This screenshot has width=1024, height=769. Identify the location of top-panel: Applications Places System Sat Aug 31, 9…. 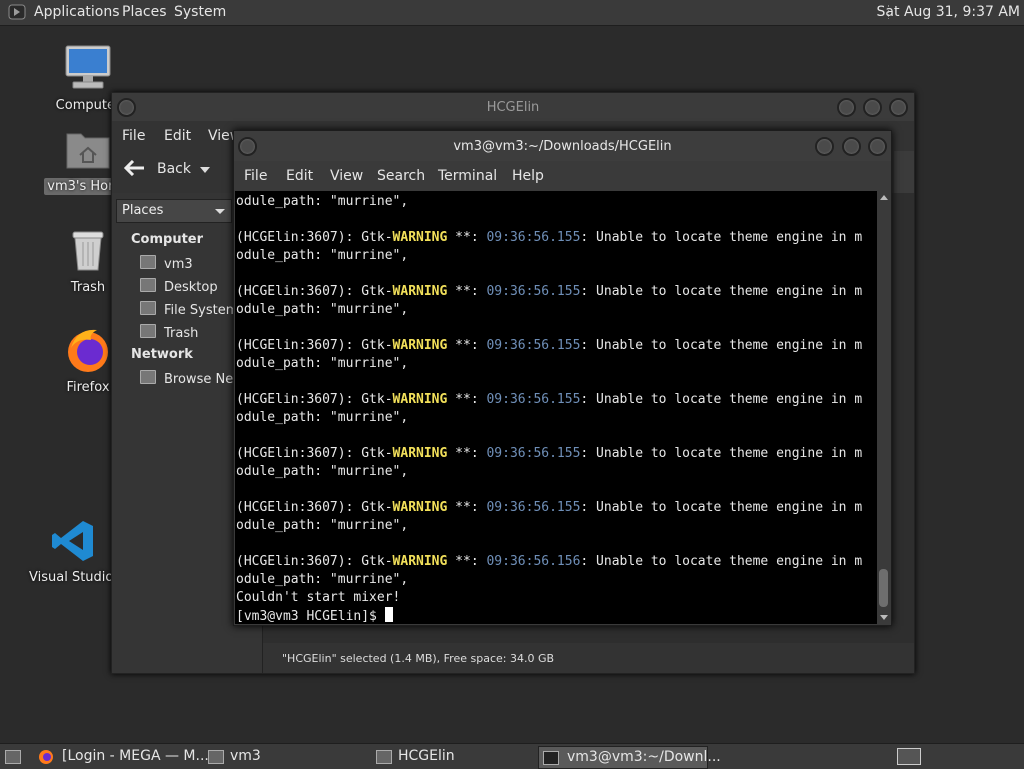
(512, 13).